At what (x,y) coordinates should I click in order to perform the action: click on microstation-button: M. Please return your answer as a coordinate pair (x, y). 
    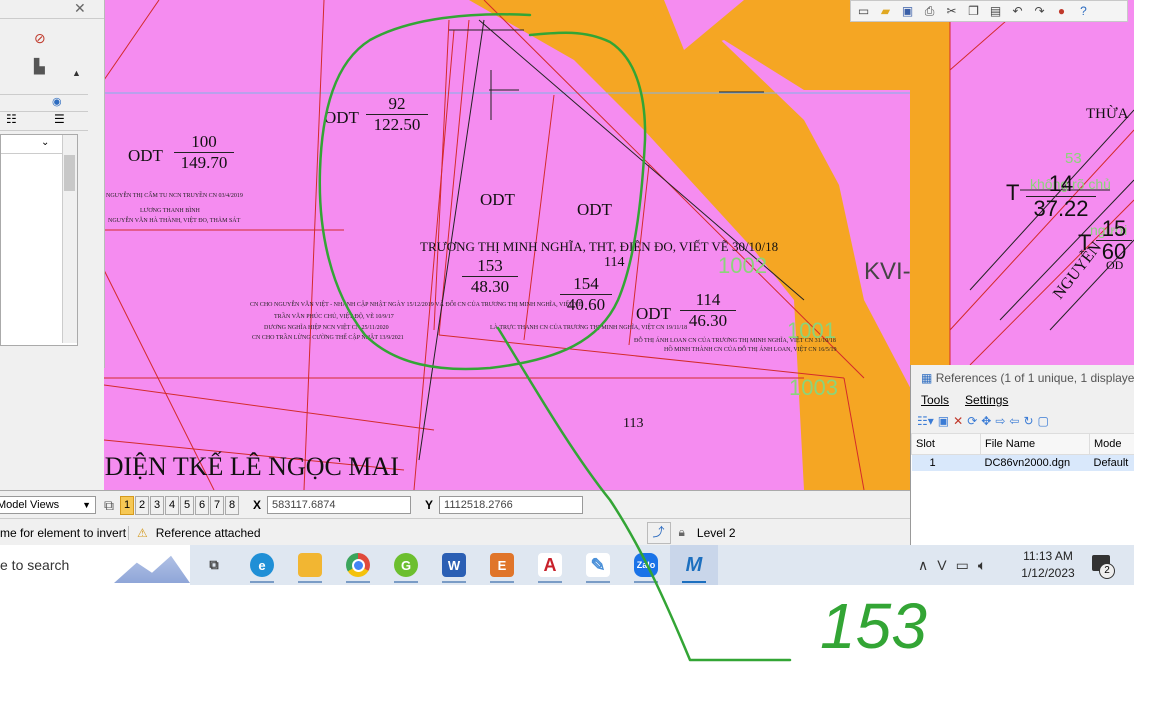
    Looking at the image, I should click on (694, 565).